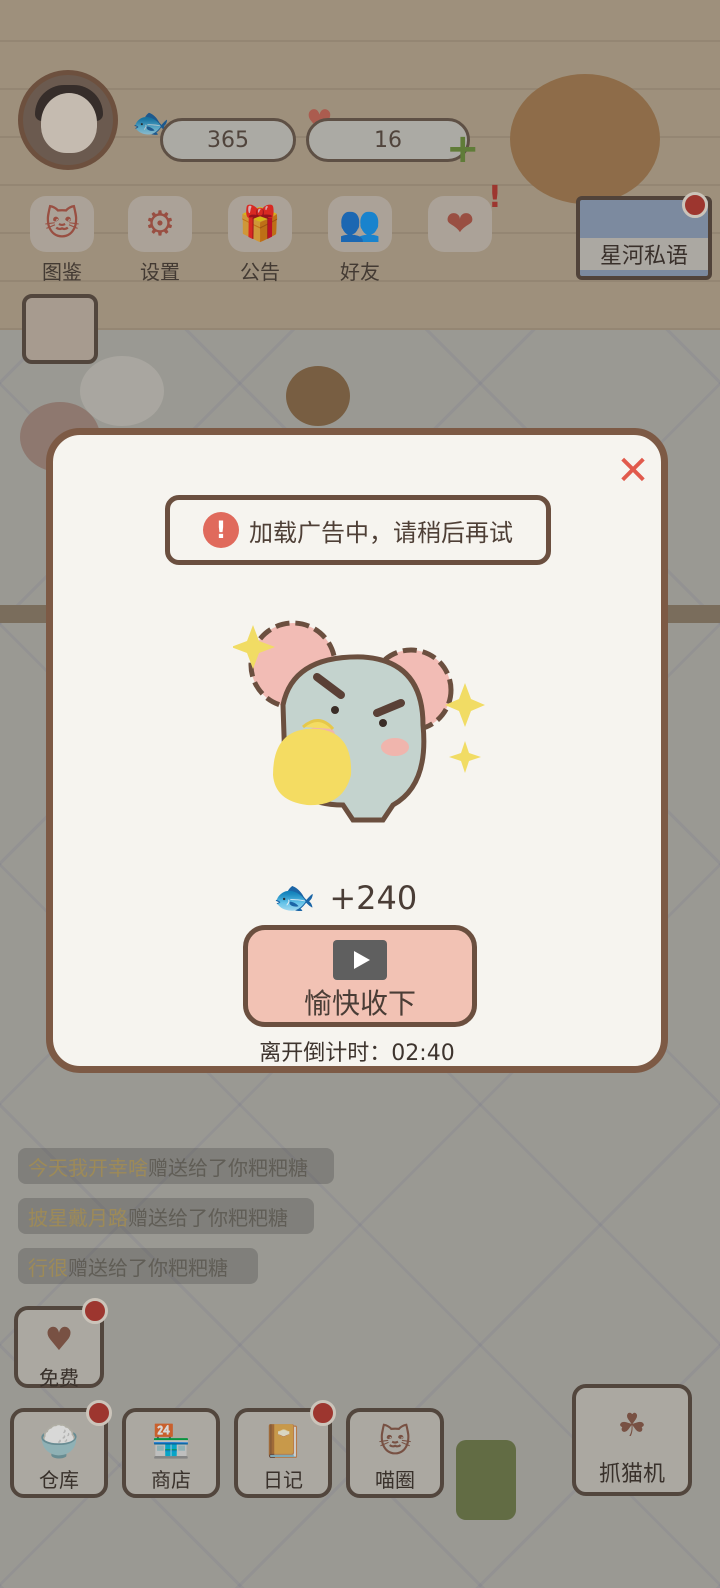 The width and height of the screenshot is (720, 1588). Describe the element at coordinates (373, 898) in the screenshot. I see `reward-amount: +240` at that location.